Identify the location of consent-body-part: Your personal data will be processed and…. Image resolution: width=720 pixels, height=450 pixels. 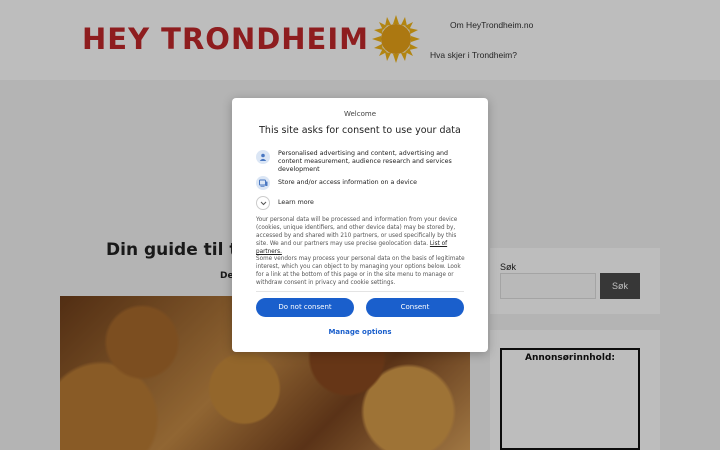
(357, 232).